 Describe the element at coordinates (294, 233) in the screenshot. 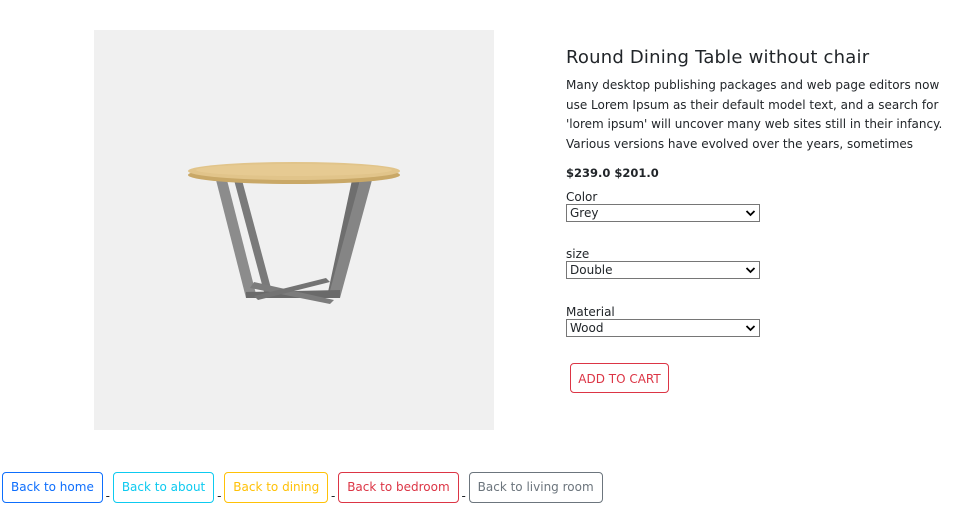

I see `round-table-image` at that location.